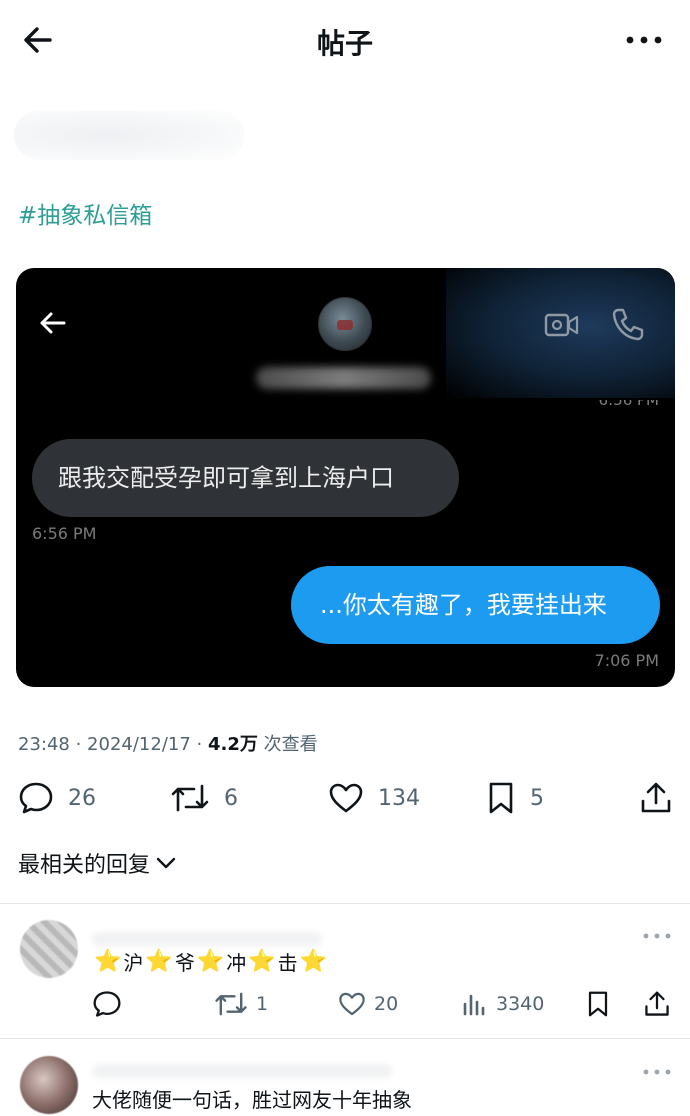 This screenshot has height=1116, width=690. Describe the element at coordinates (386, 1004) in the screenshot. I see `reply-like-count: 20` at that location.